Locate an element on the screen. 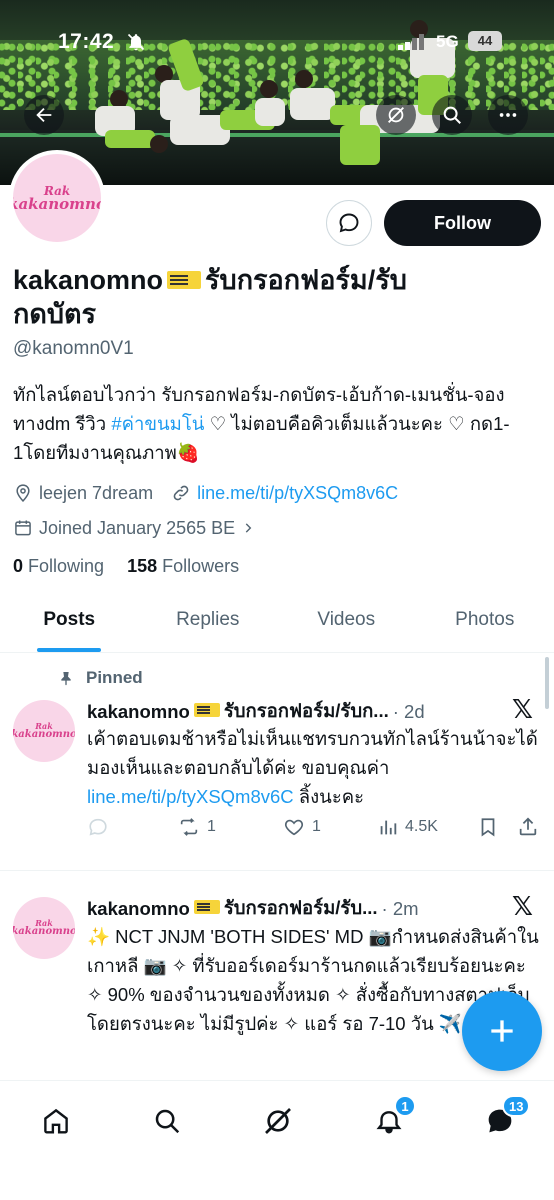 This screenshot has height=1200, width=554. pin-icon is located at coordinates (66, 679).